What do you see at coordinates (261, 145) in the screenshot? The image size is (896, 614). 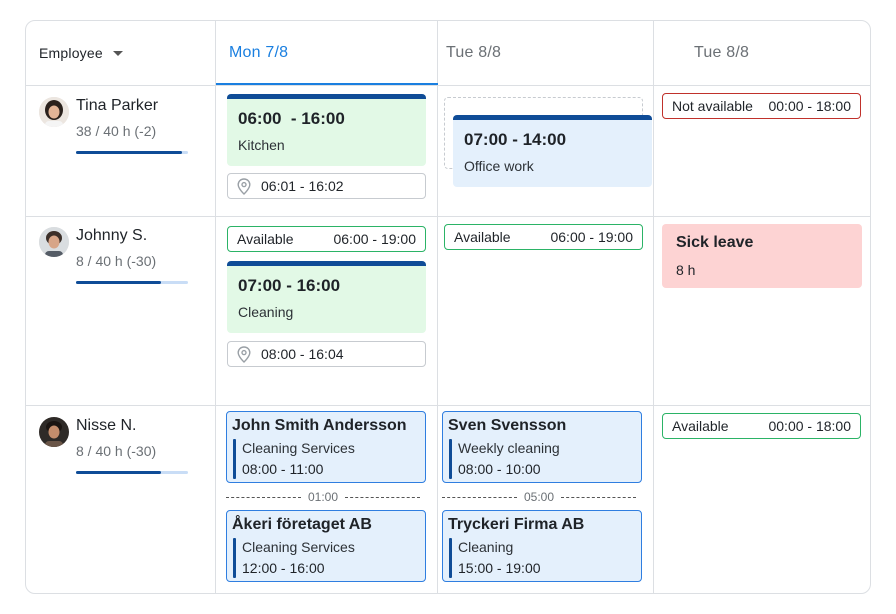 I see `shift-label: Kitchen` at bounding box center [261, 145].